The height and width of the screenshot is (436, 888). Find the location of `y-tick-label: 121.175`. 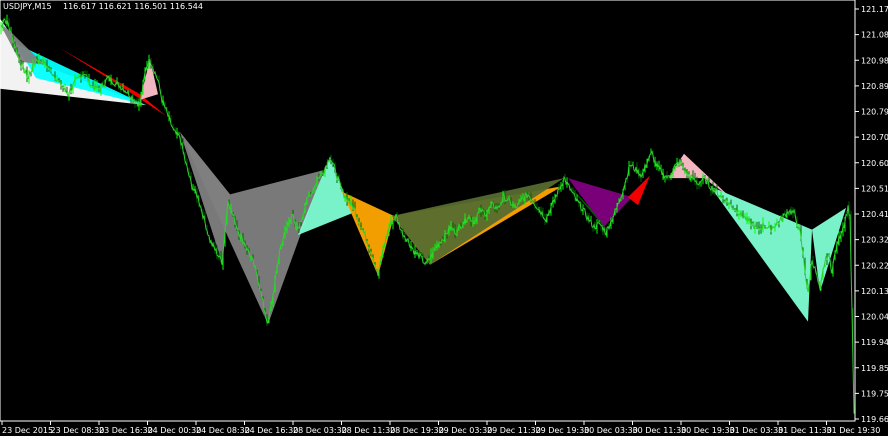

y-tick-label: 121.175 is located at coordinates (874, 9).